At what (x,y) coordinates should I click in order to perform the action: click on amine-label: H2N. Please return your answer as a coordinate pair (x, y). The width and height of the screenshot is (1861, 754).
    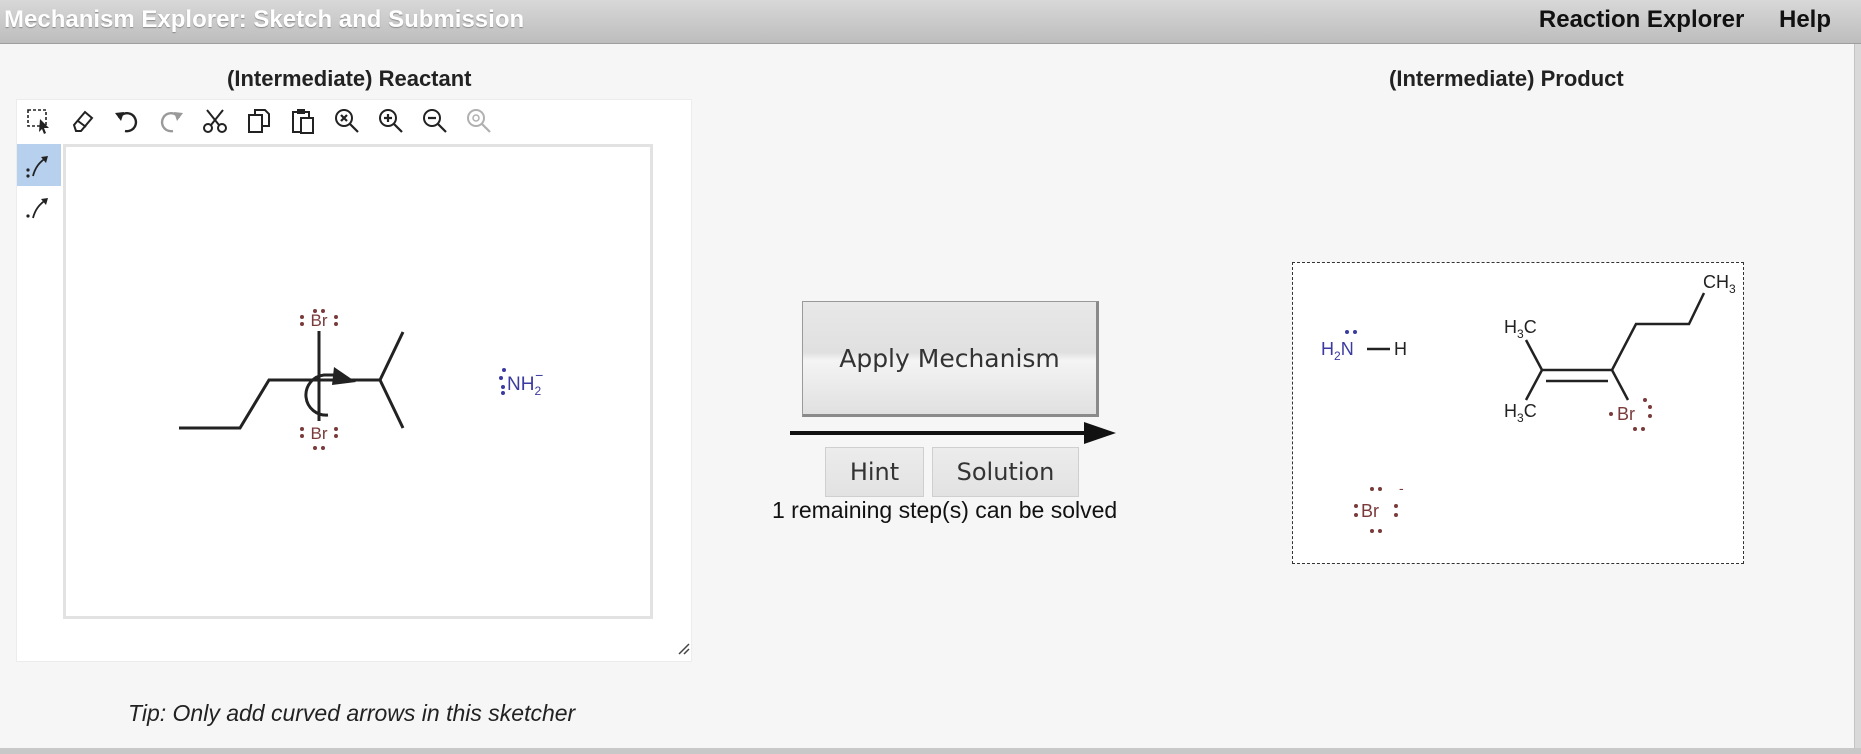
    Looking at the image, I should click on (1337, 351).